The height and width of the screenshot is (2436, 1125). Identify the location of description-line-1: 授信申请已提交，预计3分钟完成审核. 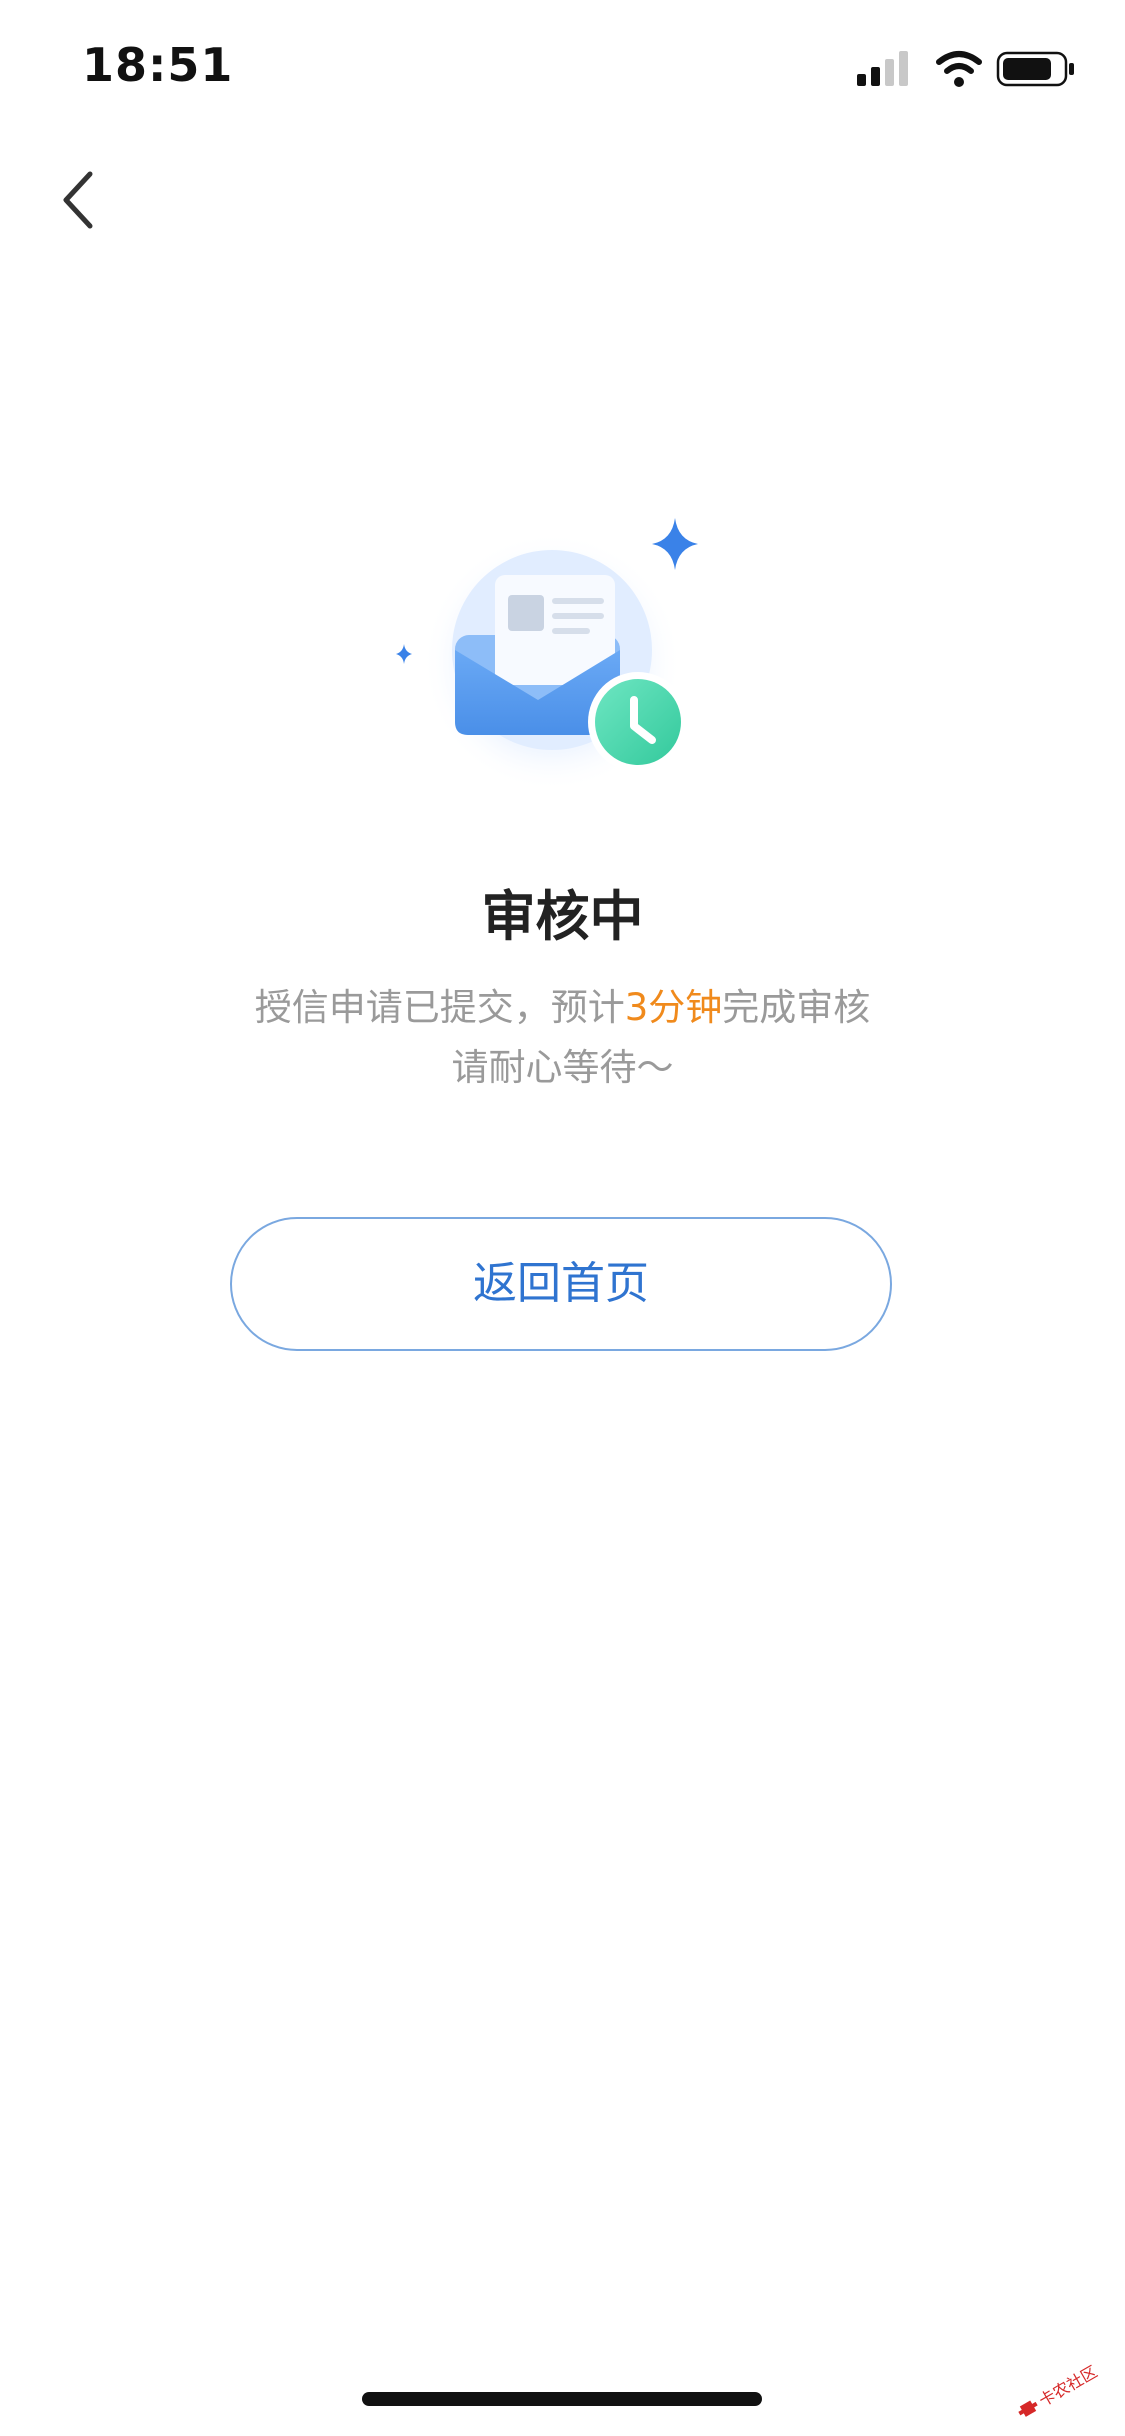
(562, 1008).